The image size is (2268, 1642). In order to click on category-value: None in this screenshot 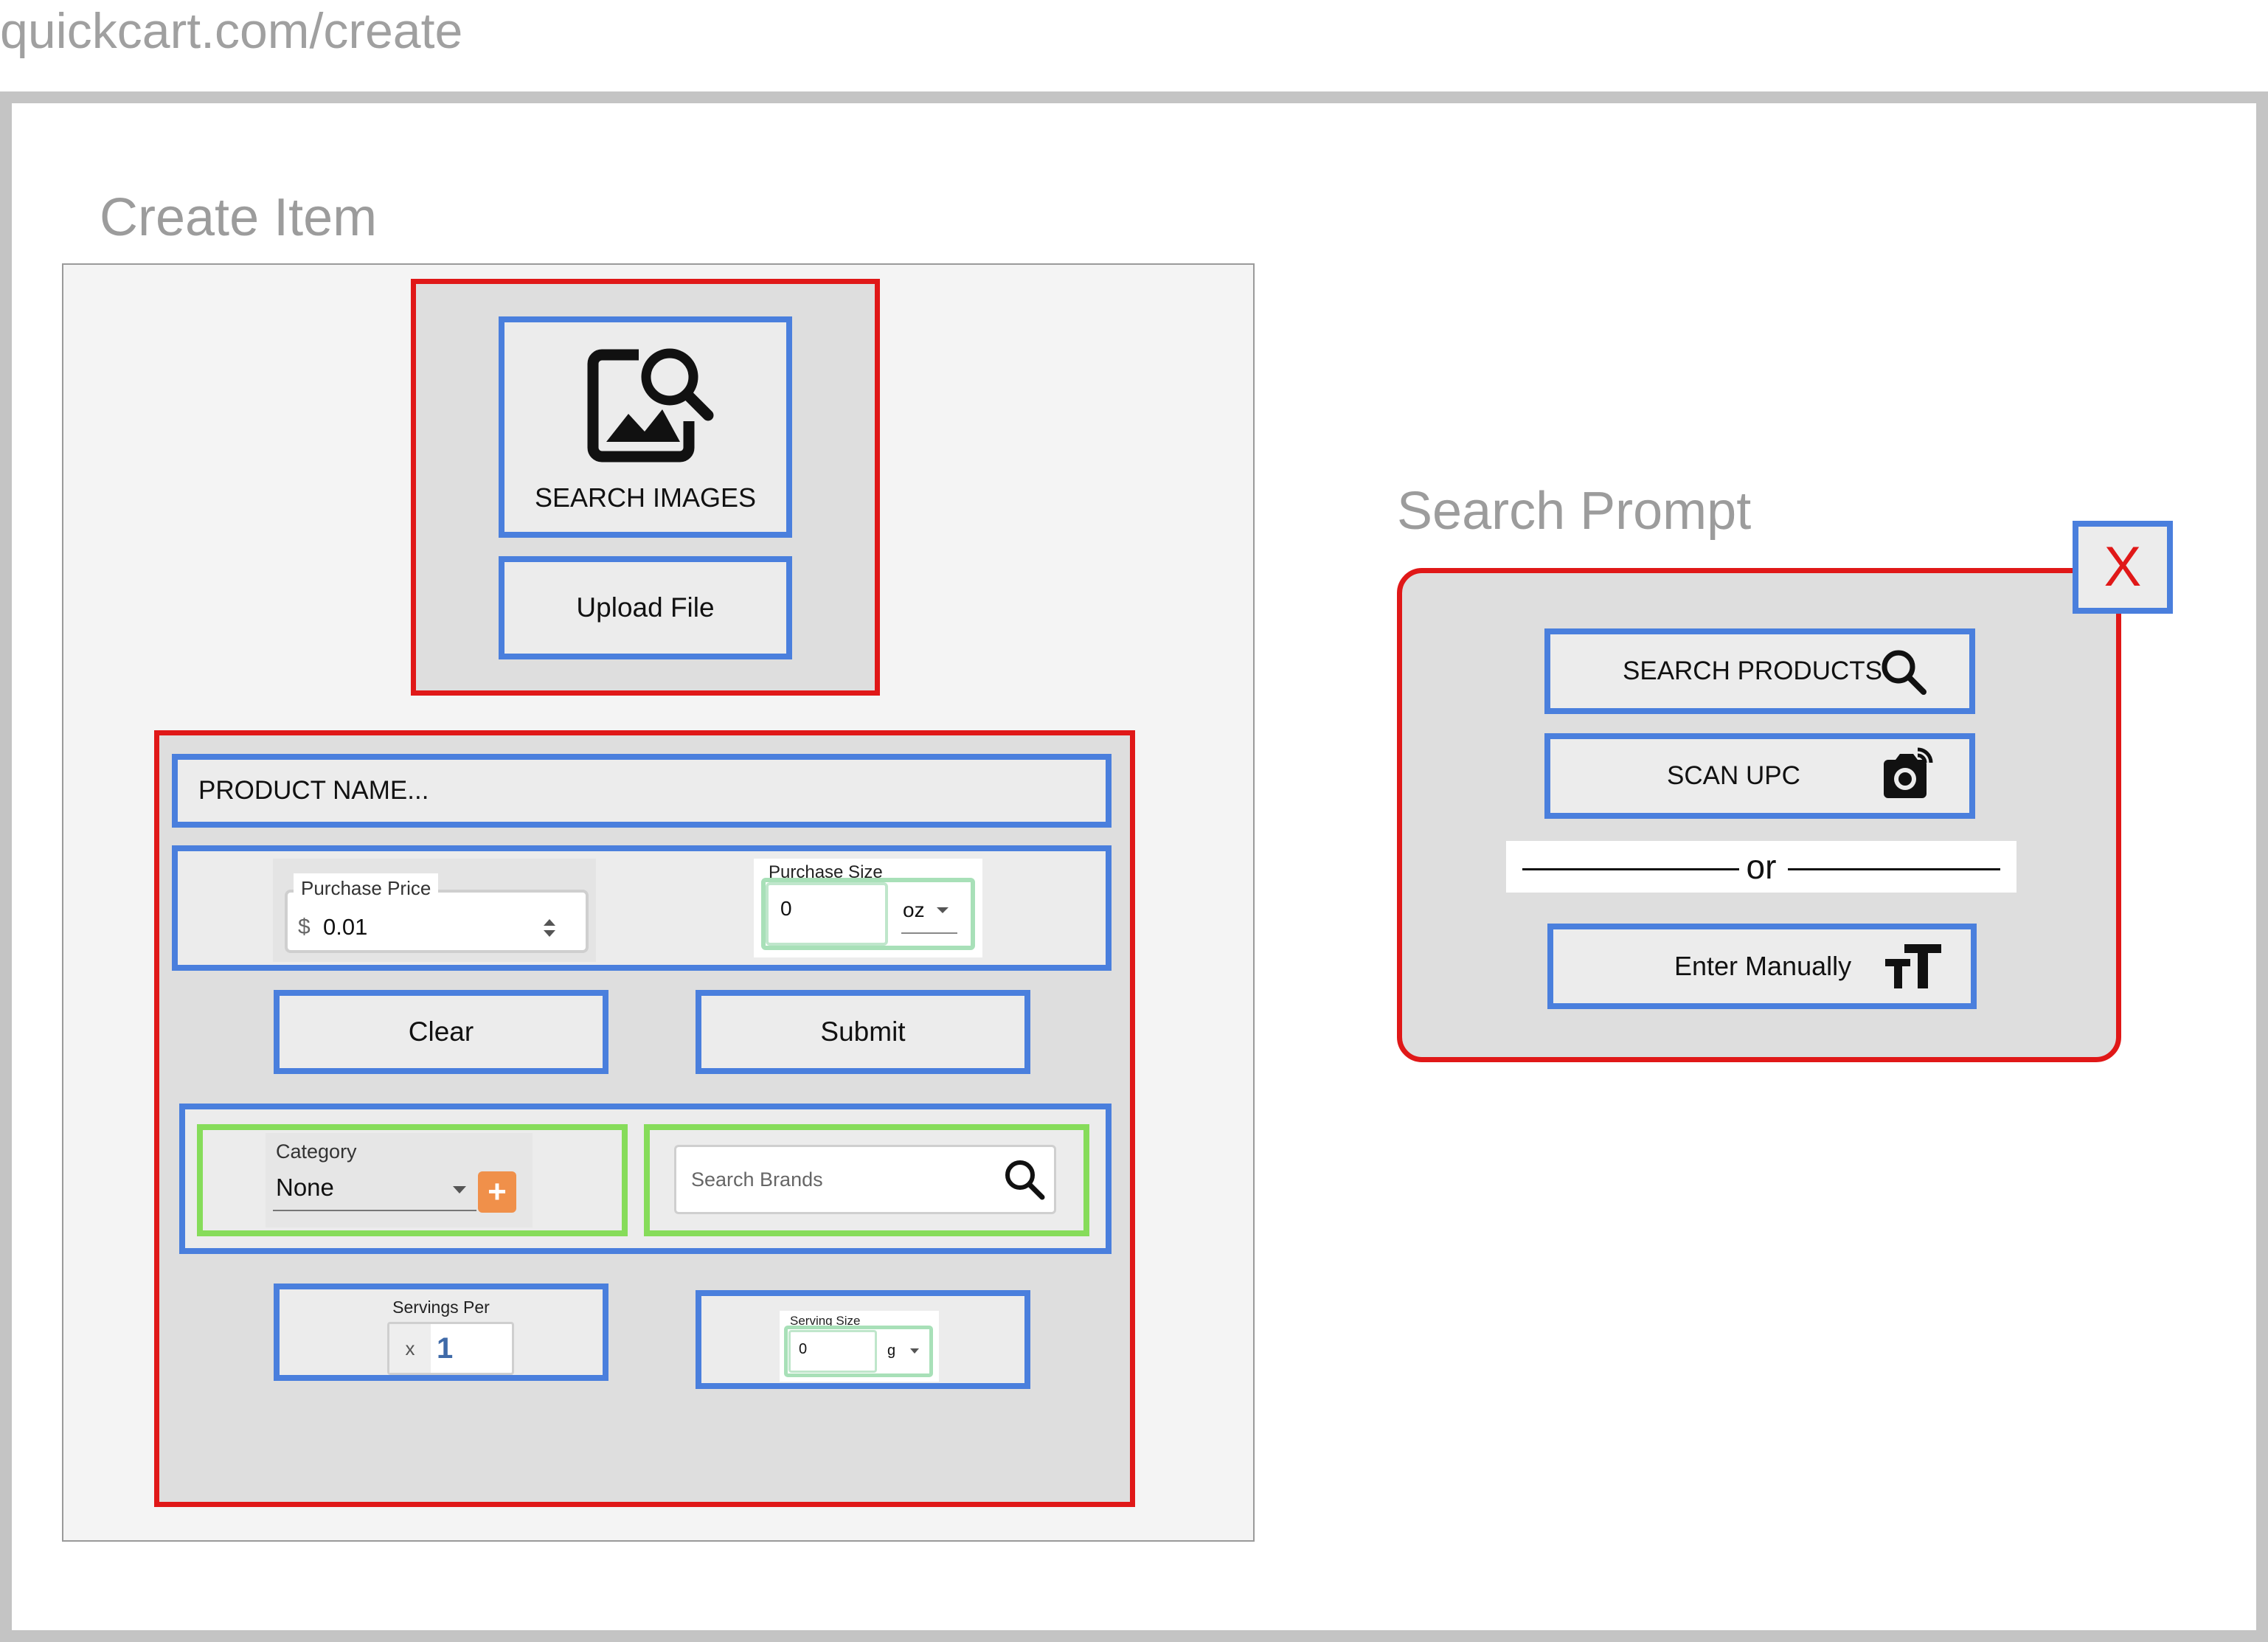, I will do `click(305, 1187)`.